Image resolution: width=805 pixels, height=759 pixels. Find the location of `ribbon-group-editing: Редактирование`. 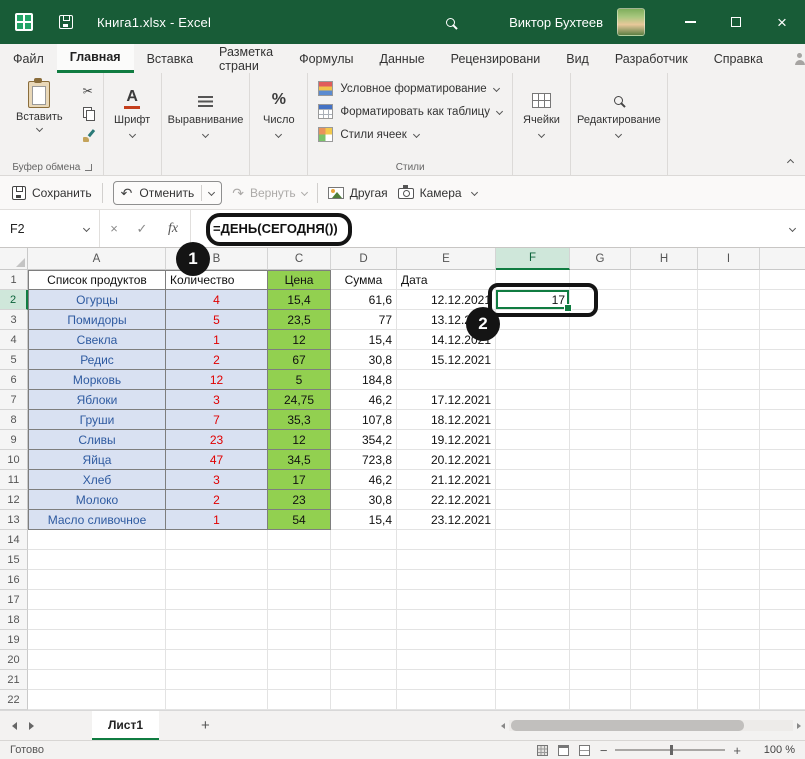

ribbon-group-editing: Редактирование is located at coordinates (619, 124).